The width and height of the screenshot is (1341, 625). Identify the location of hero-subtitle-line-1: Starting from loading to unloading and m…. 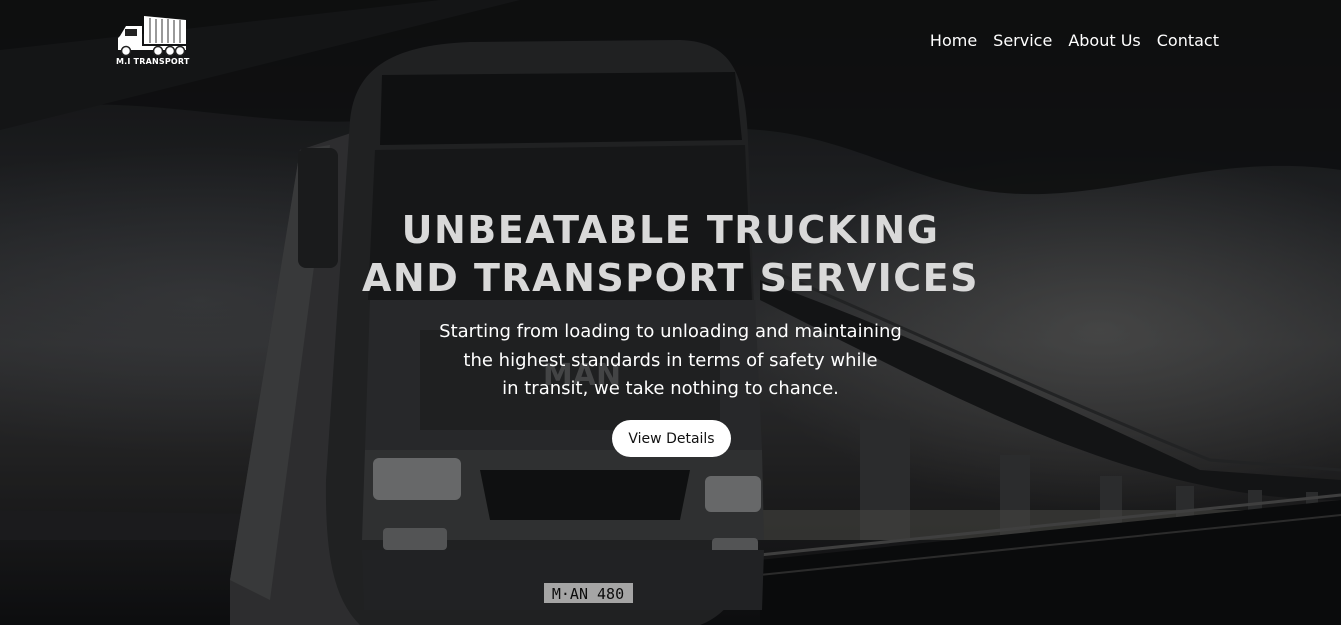
(670, 331).